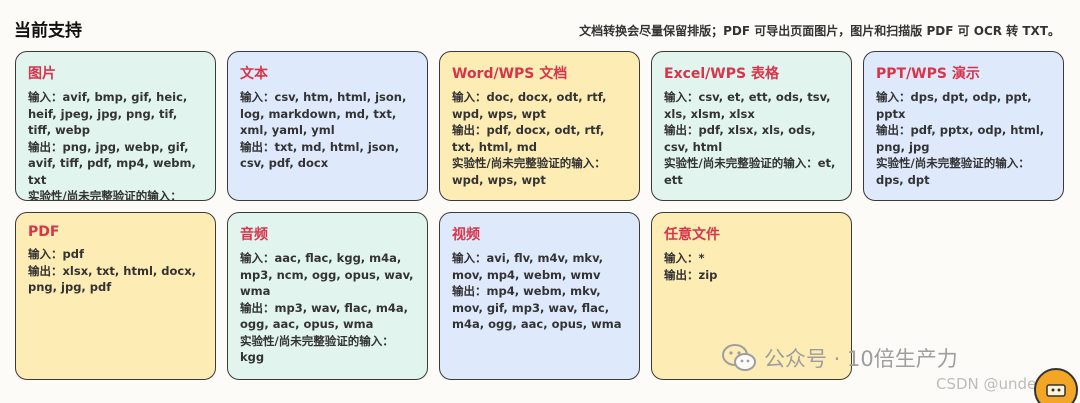  What do you see at coordinates (317, 349) in the screenshot?
I see `experimental-inputs: 实验性/尚未完整验证的输入：kgg` at bounding box center [317, 349].